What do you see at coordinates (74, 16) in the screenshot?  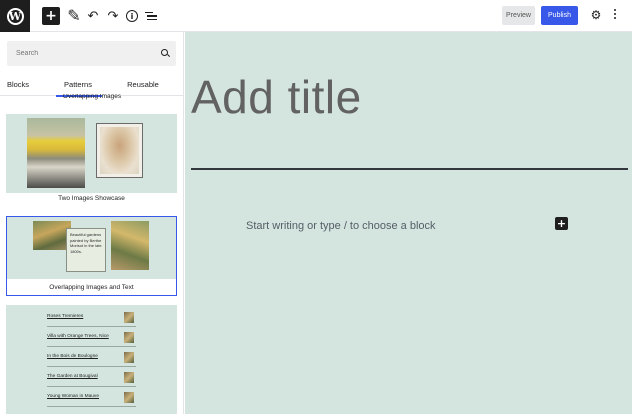 I see `tools-pen-icon: ✎` at bounding box center [74, 16].